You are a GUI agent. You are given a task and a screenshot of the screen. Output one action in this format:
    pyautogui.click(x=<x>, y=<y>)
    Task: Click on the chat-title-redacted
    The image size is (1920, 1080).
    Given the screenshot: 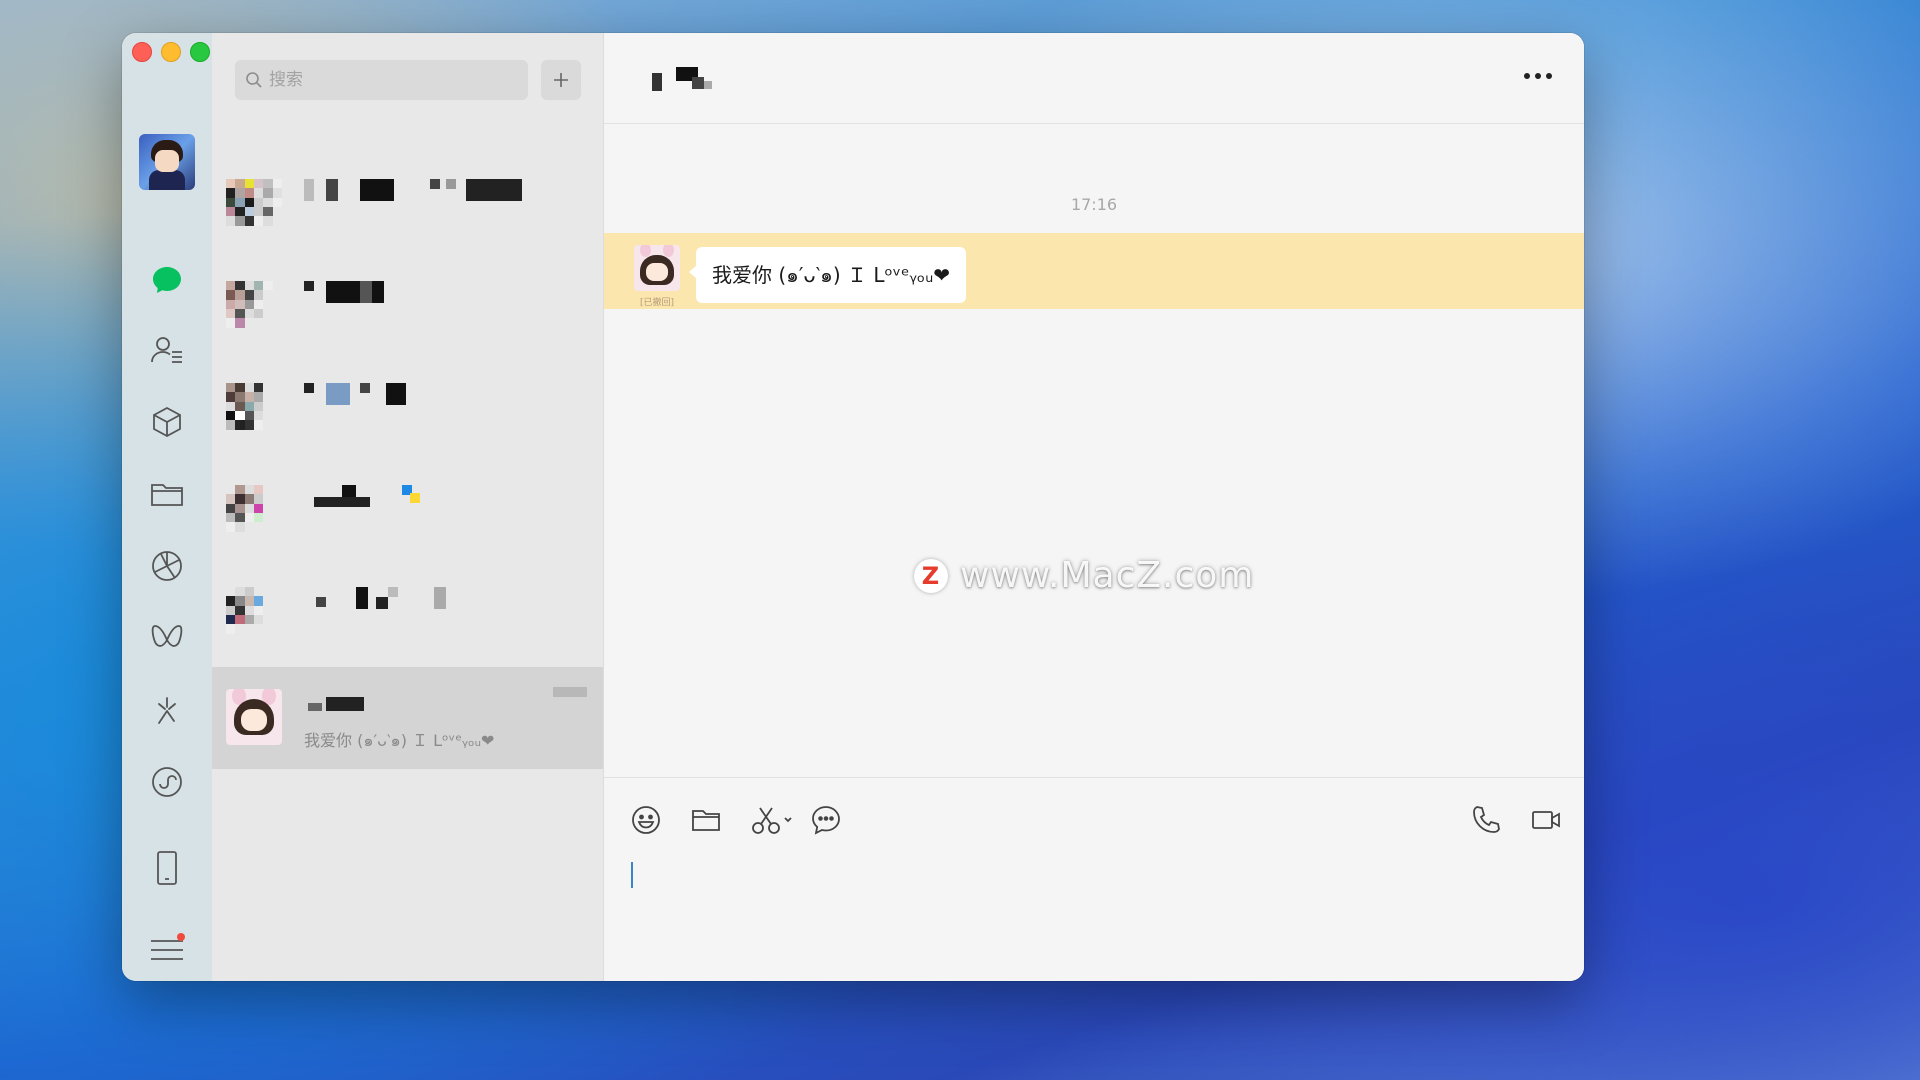 What is the action you would take?
    pyautogui.click(x=682, y=79)
    